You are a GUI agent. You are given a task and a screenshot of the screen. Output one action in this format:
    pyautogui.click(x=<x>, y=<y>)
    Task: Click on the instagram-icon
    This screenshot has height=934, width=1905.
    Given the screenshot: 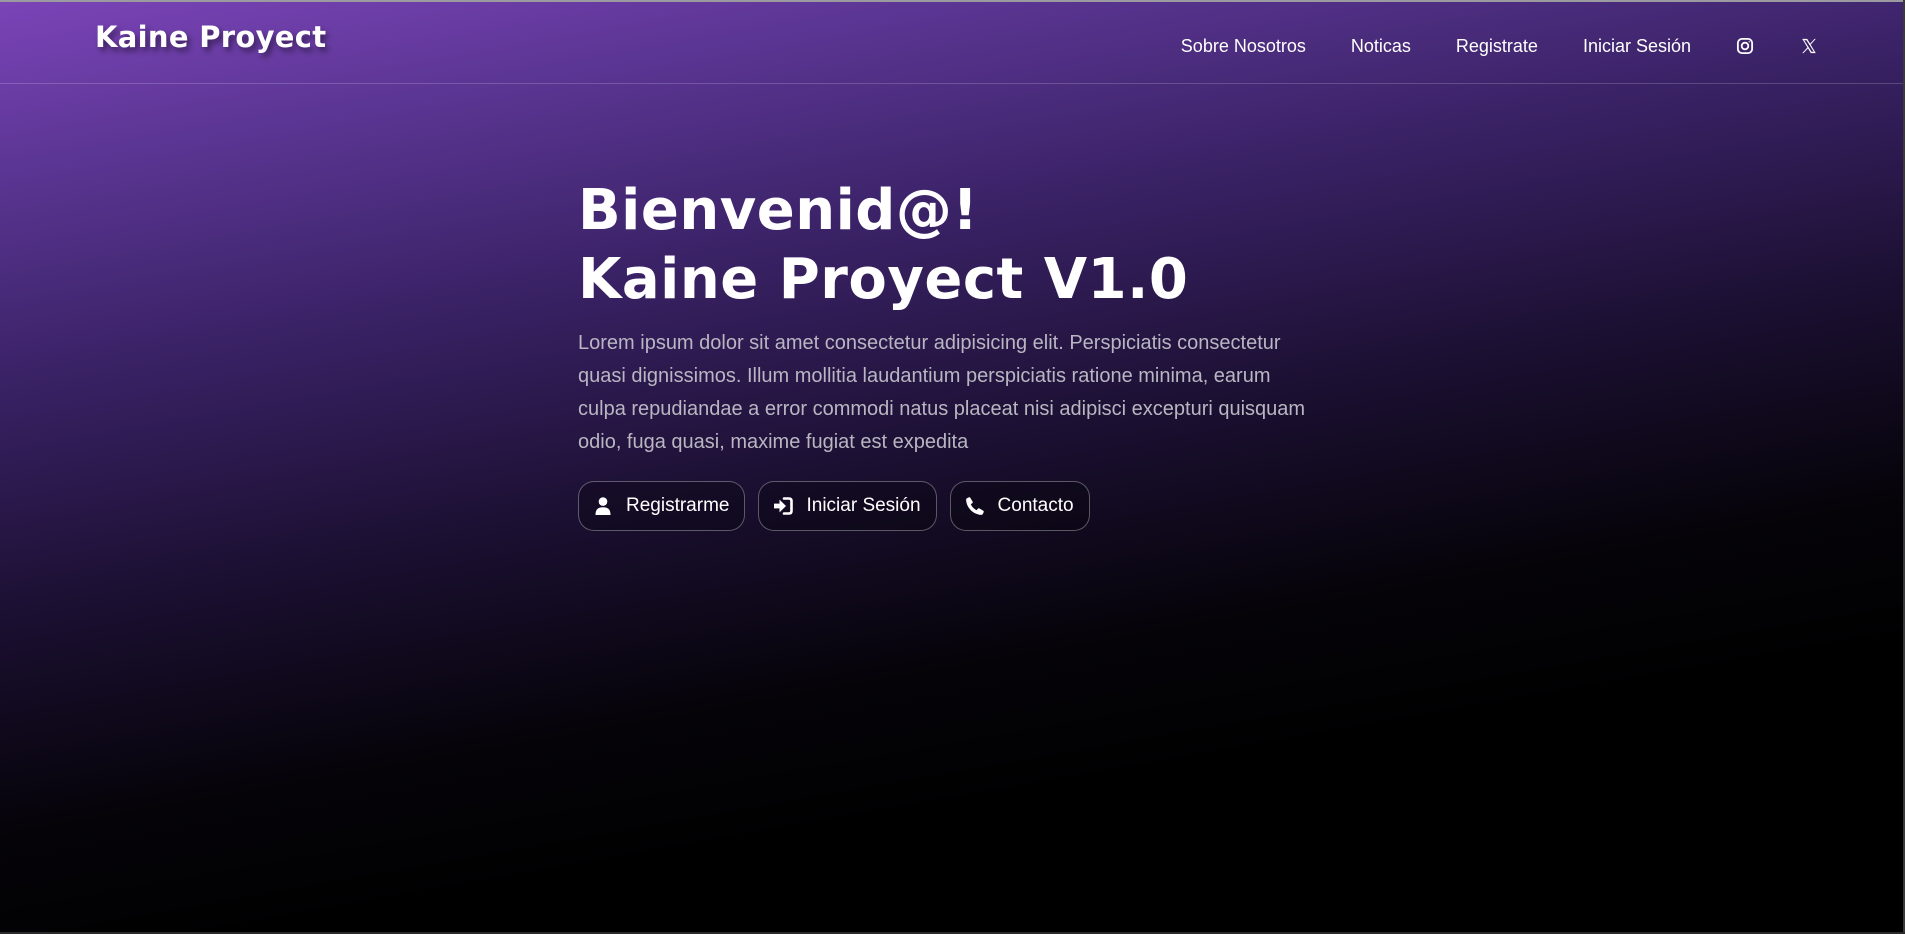 What is the action you would take?
    pyautogui.click(x=1745, y=46)
    